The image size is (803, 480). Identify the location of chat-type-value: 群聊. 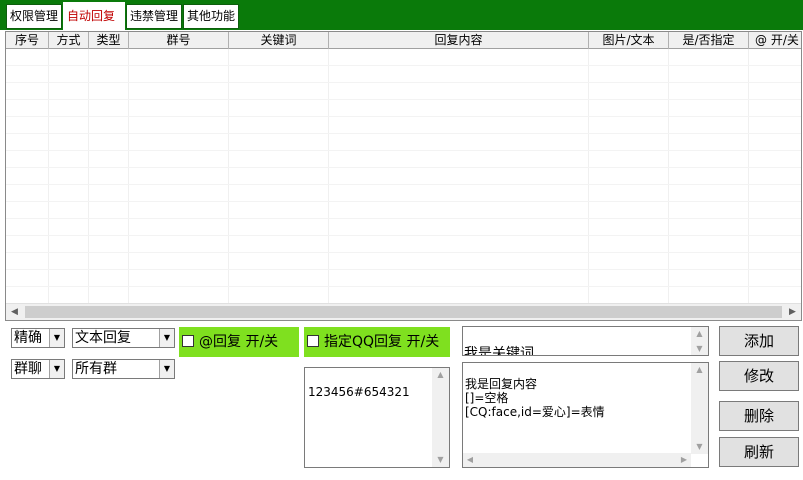
(28, 369).